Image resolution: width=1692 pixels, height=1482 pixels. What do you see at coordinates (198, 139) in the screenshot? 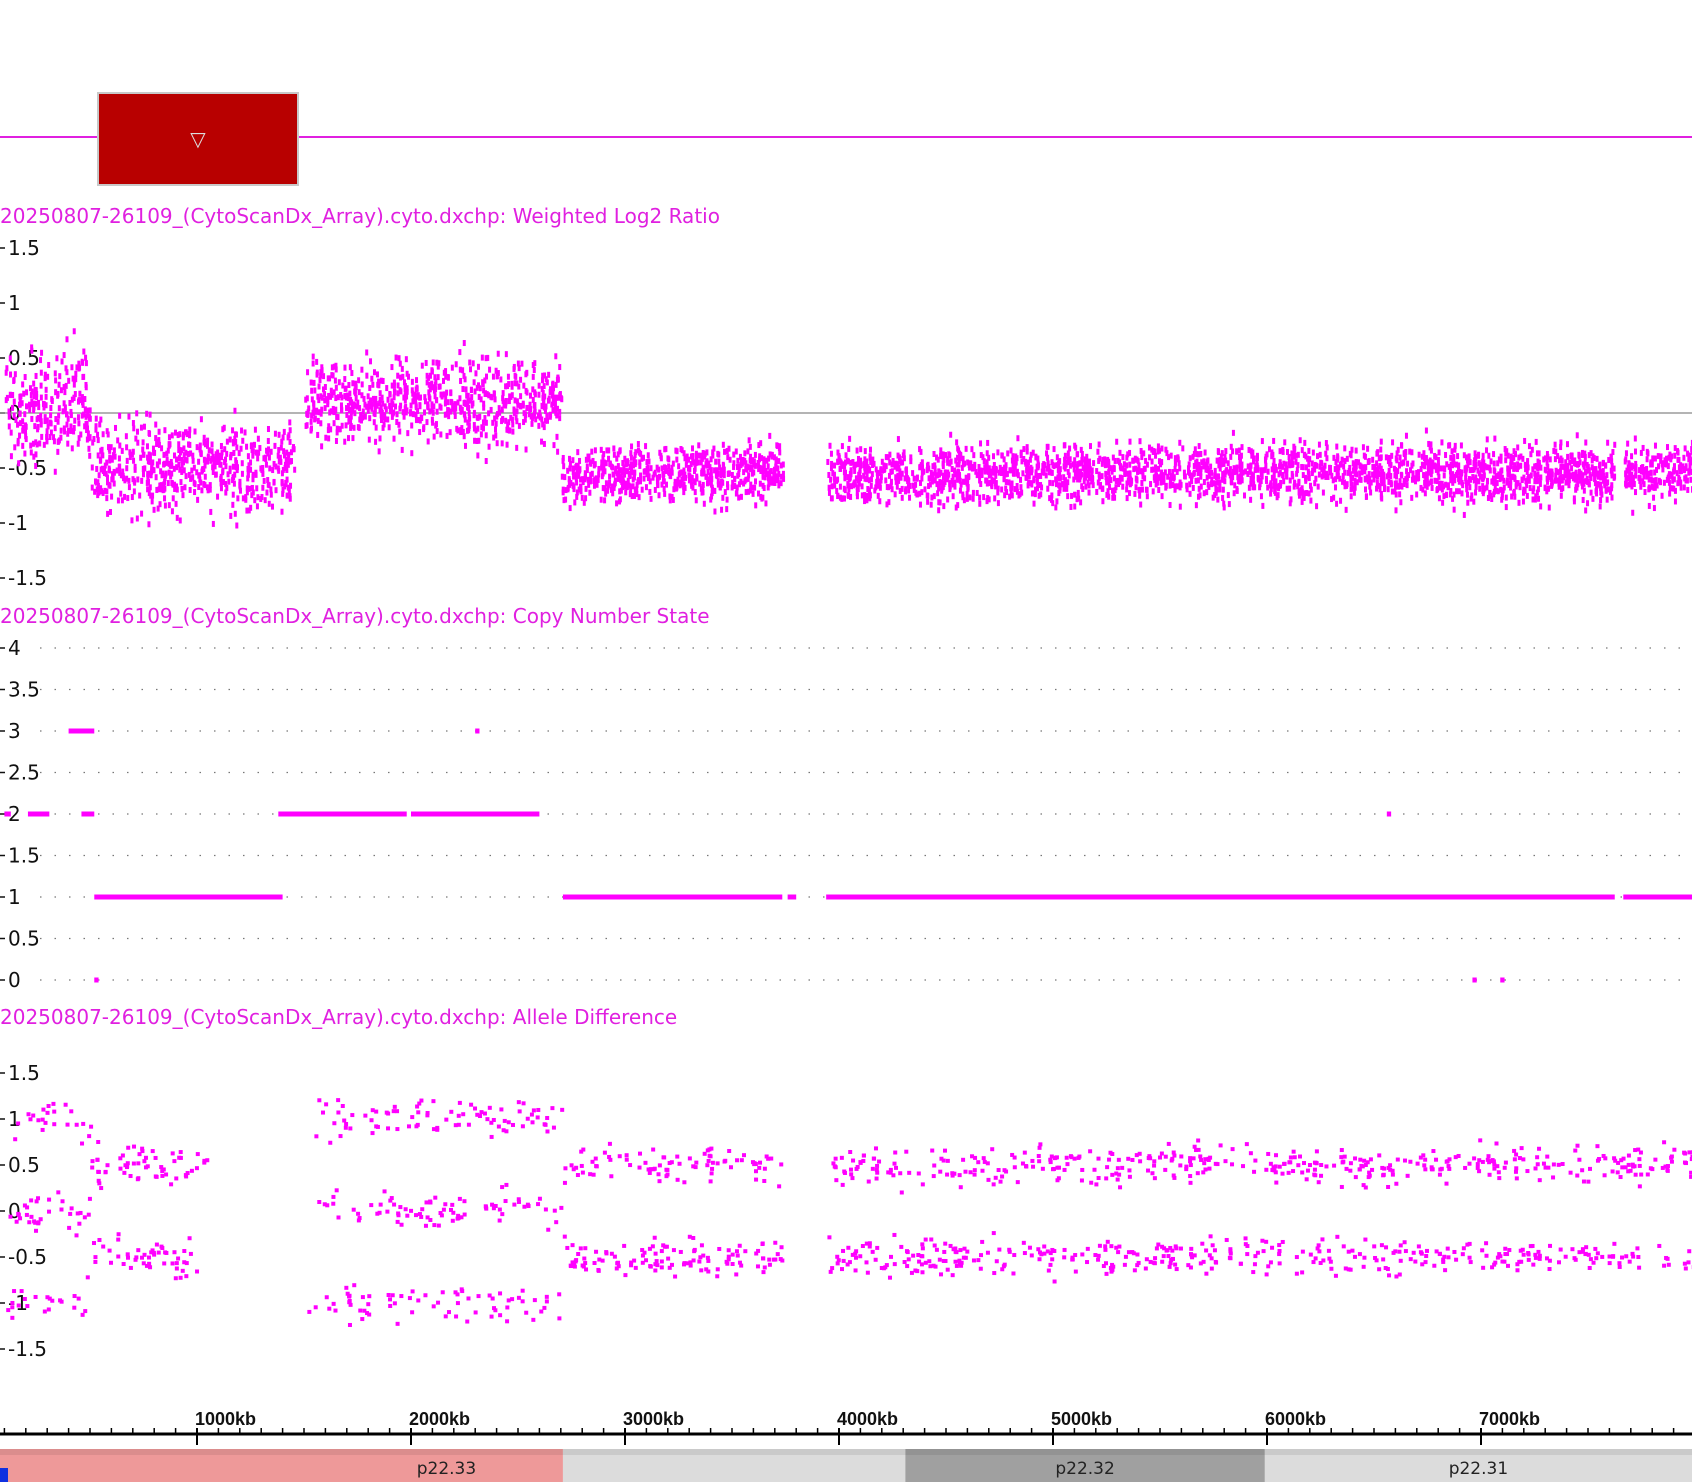
I see `cnv-marker-button: ▽` at bounding box center [198, 139].